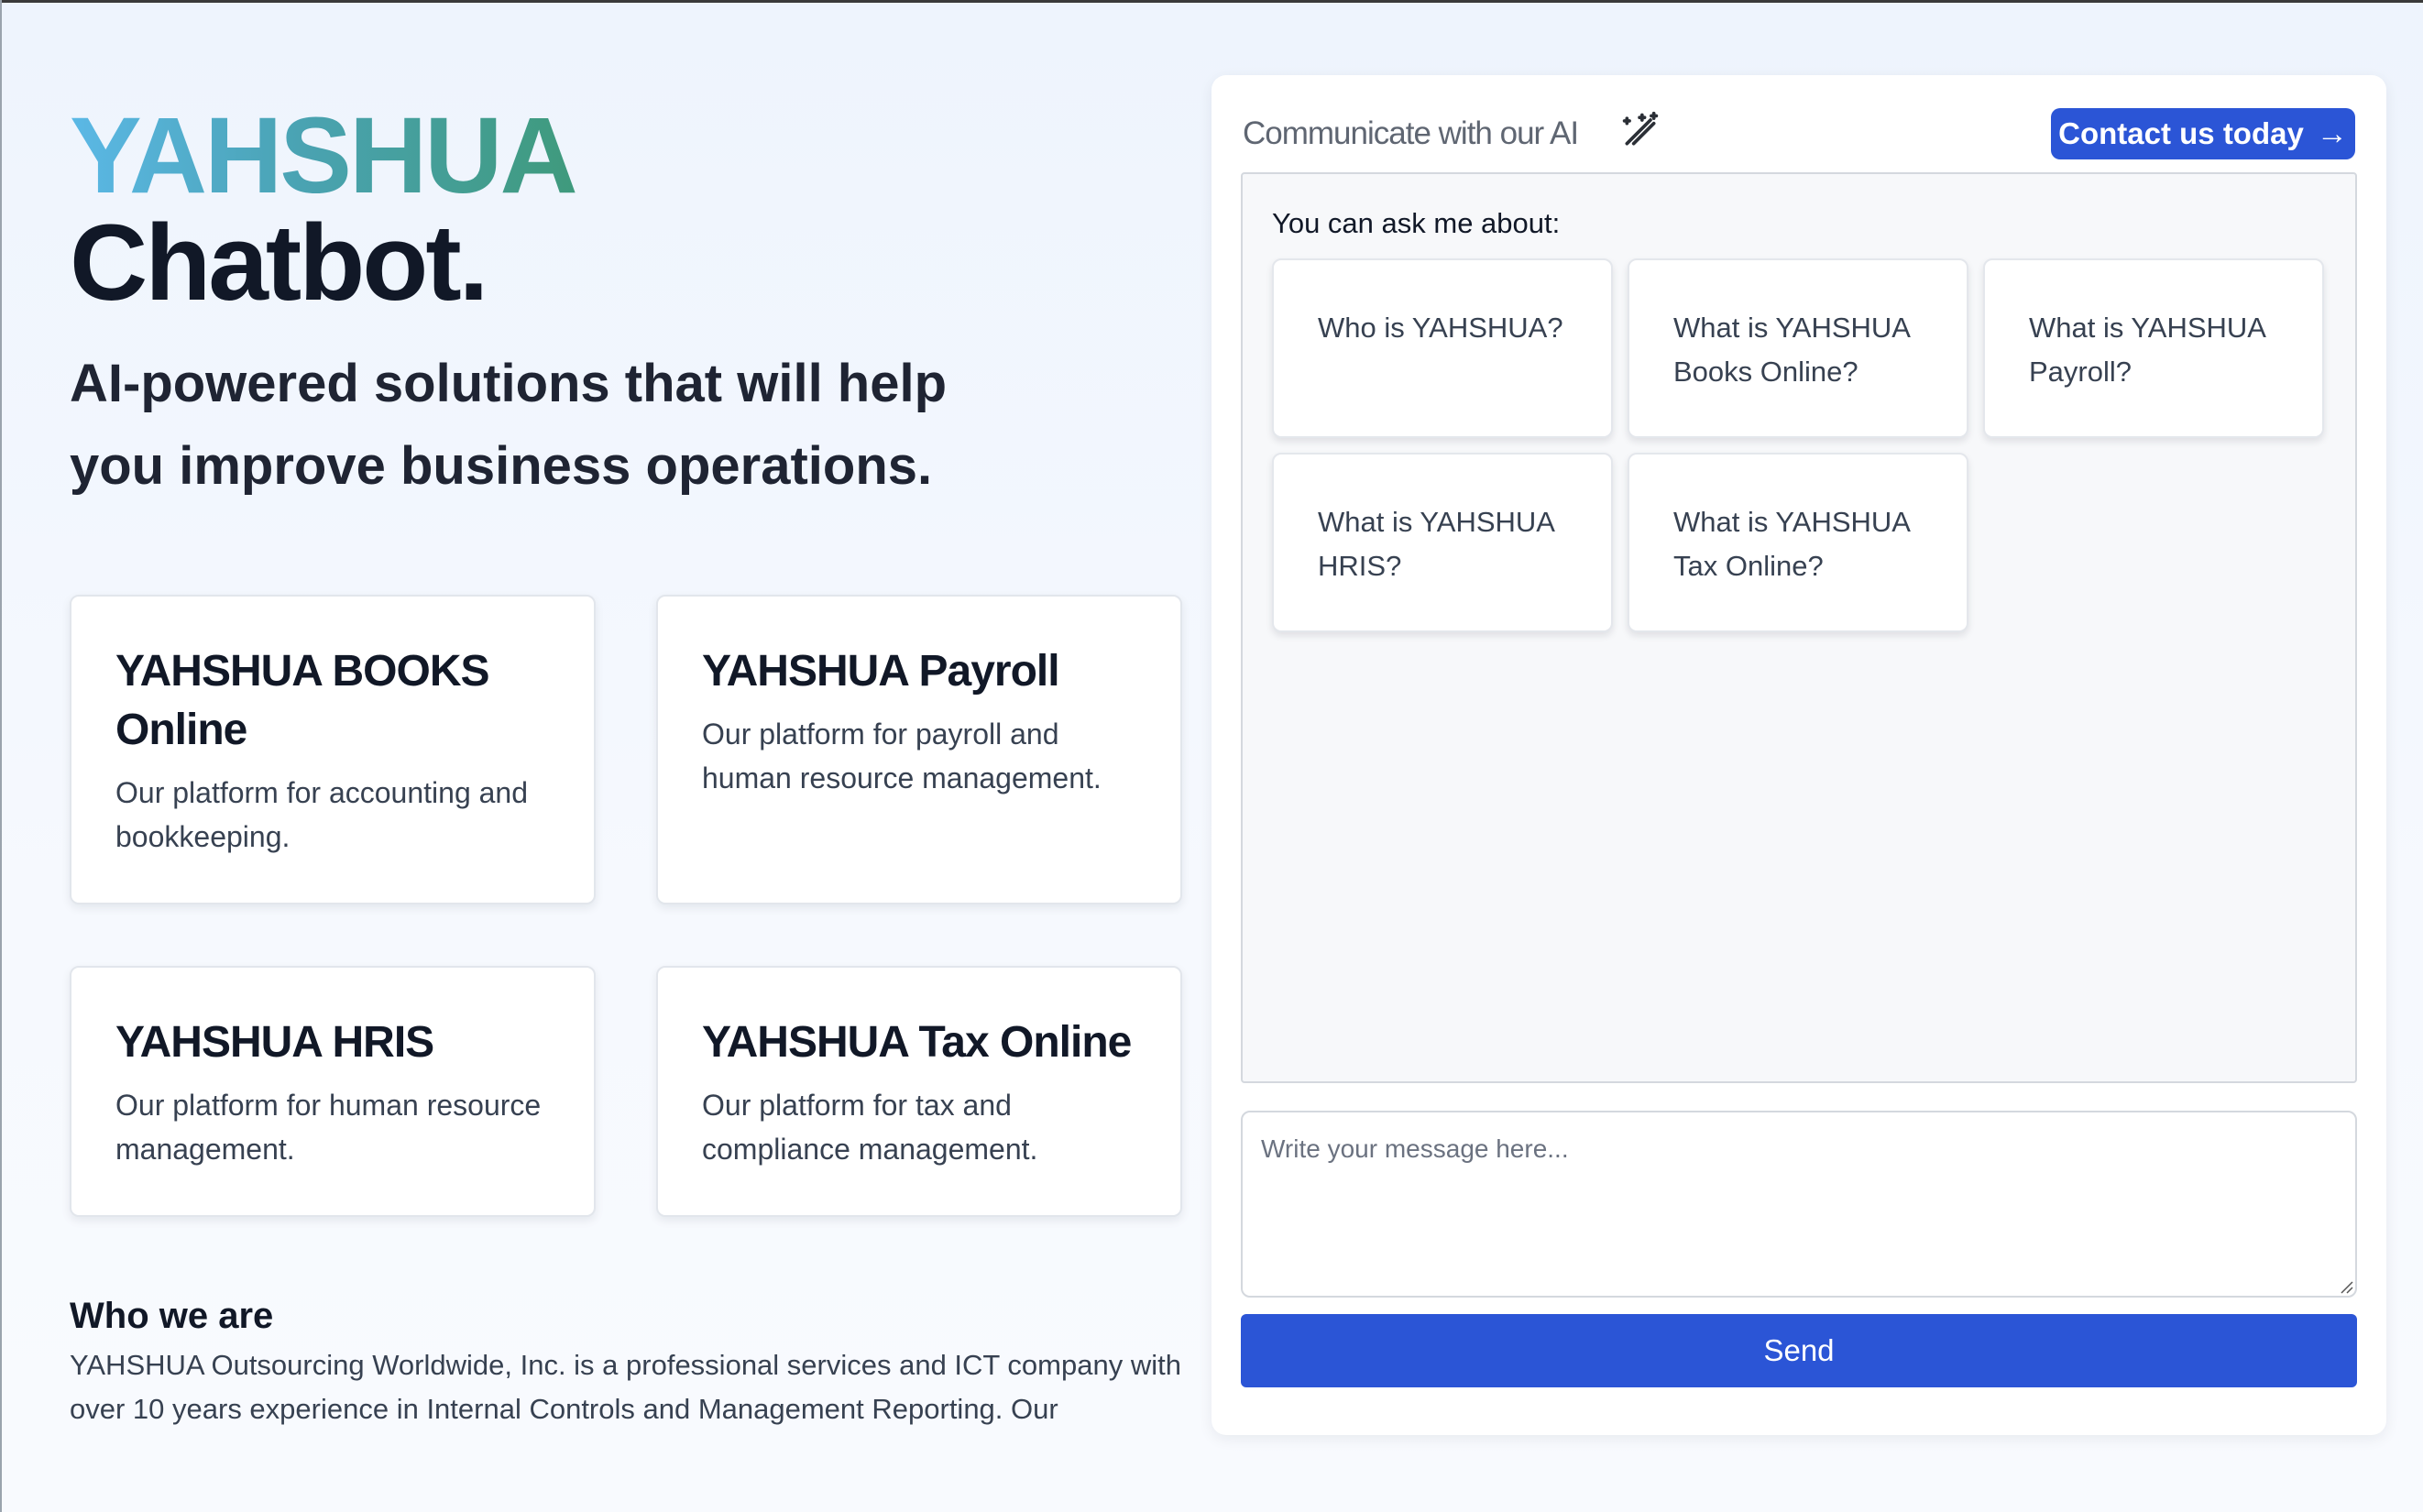  What do you see at coordinates (279, 263) in the screenshot?
I see `page-title: Chatbot.` at bounding box center [279, 263].